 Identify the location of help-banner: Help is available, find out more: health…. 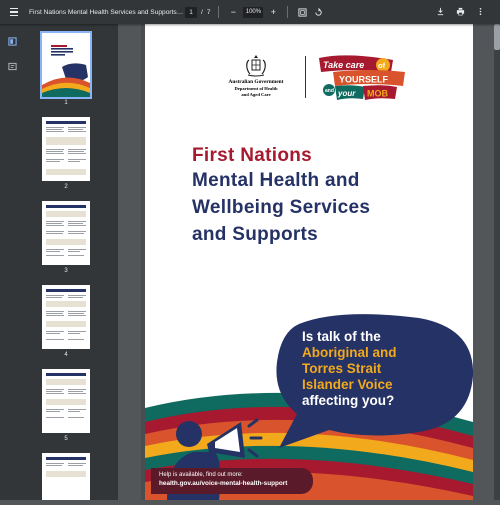
(232, 481).